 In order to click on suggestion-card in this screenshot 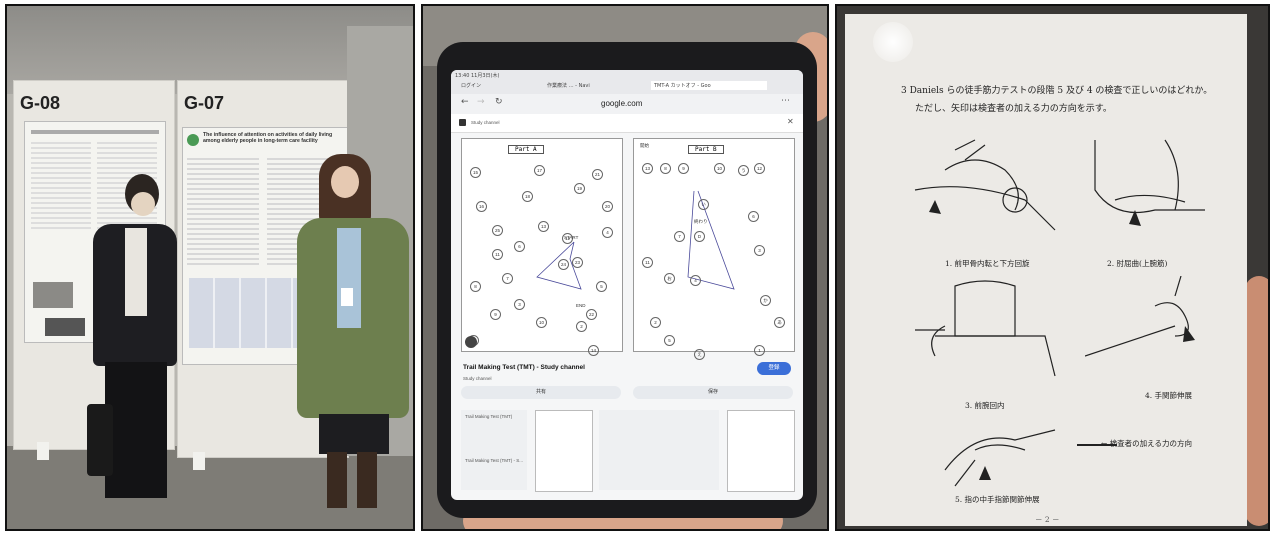, I will do `click(659, 450)`.